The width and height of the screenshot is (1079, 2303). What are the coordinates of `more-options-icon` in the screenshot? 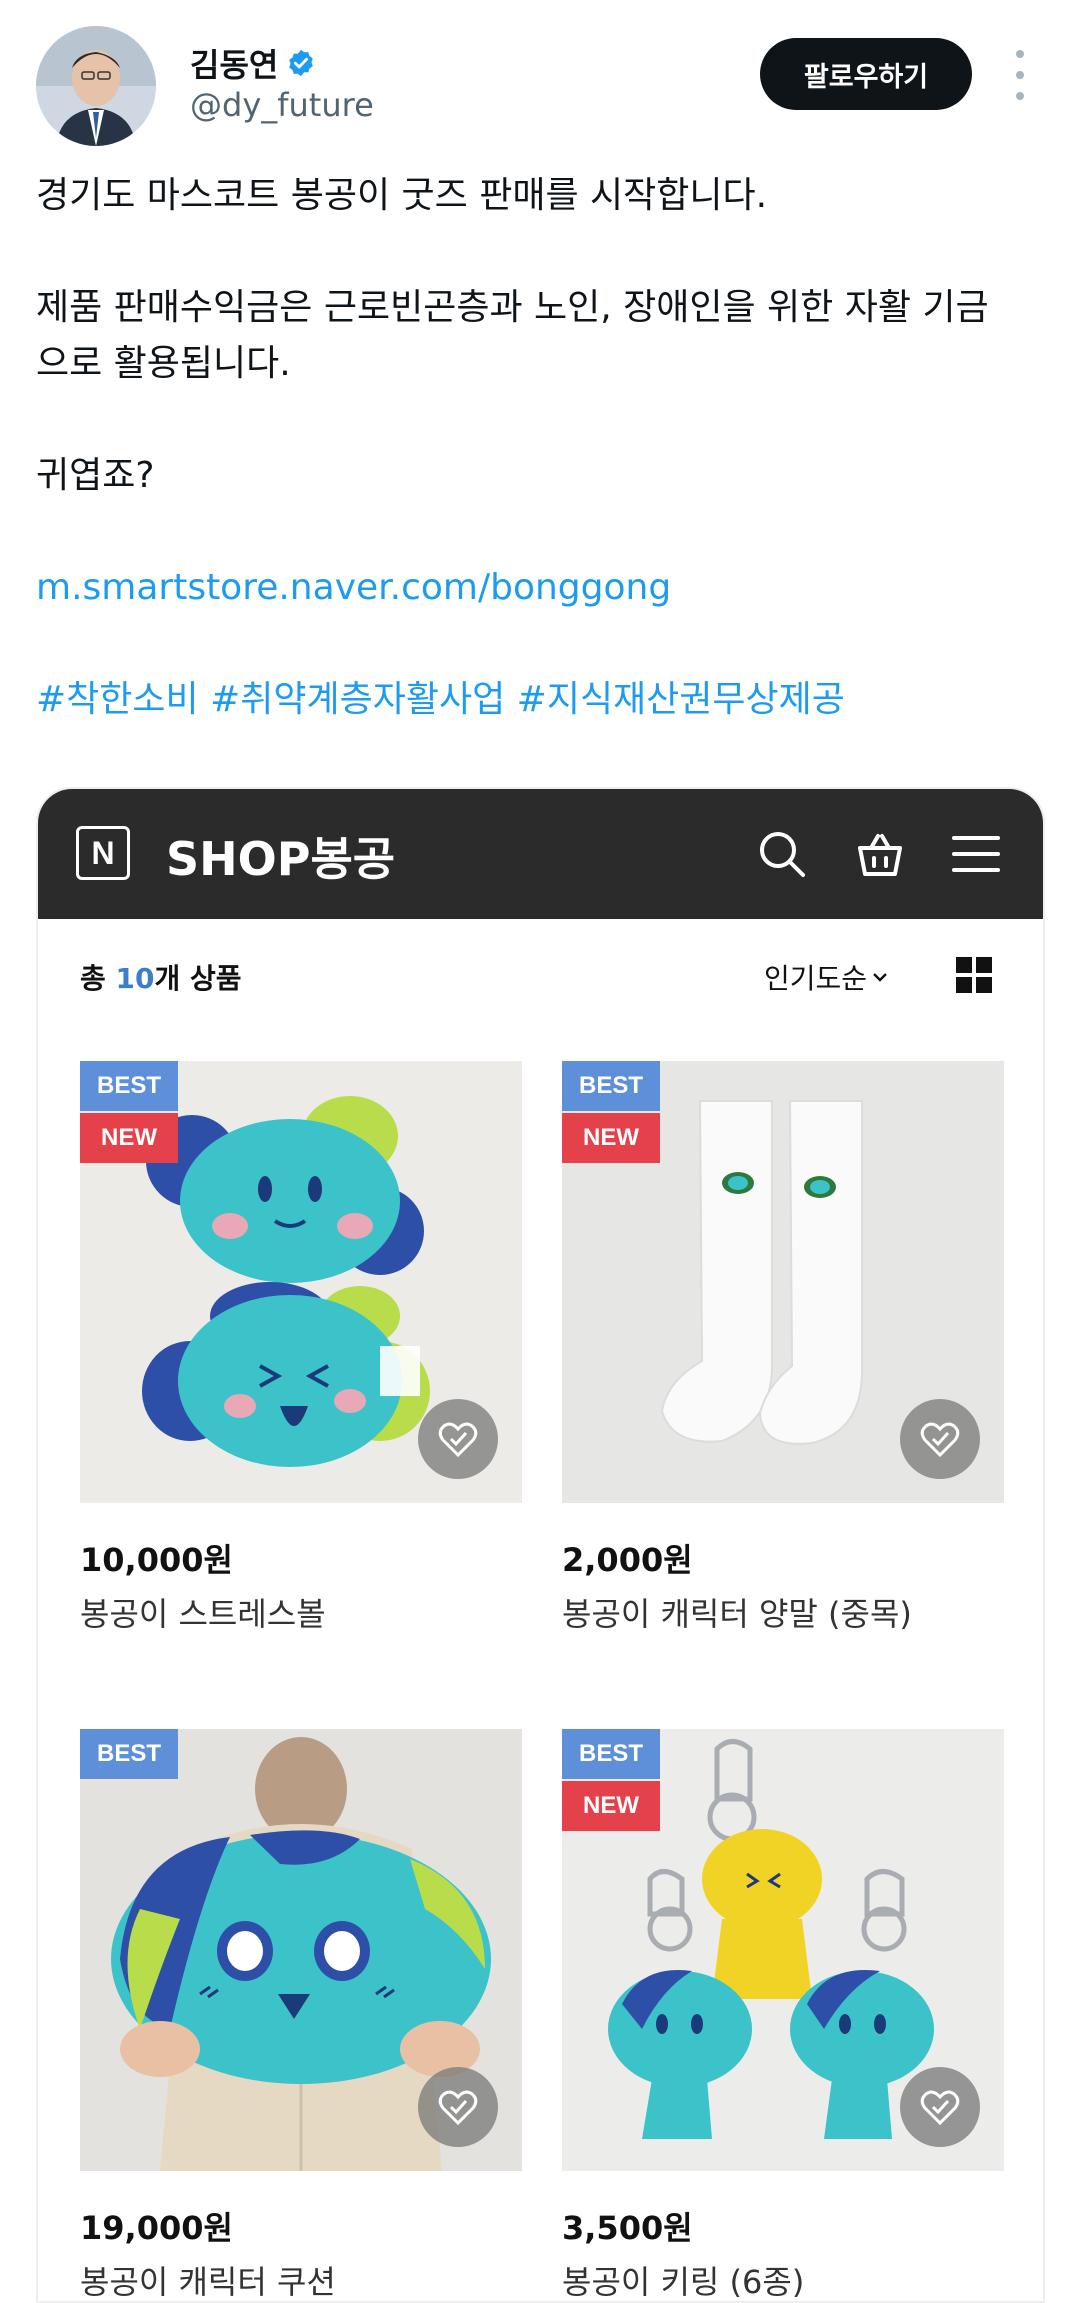 It's located at (1020, 75).